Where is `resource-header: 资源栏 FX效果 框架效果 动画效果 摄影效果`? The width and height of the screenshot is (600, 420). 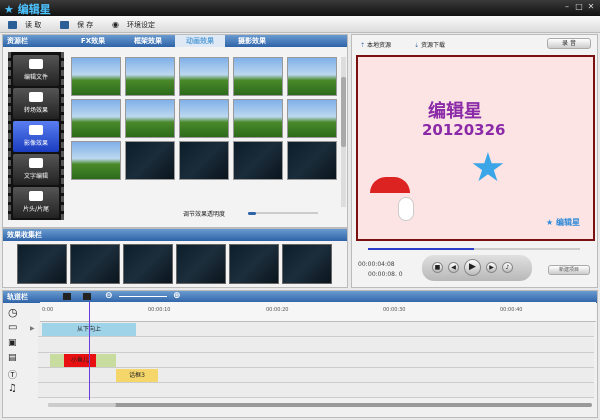 resource-header: 资源栏 FX效果 框架效果 动画效果 摄影效果 is located at coordinates (175, 41).